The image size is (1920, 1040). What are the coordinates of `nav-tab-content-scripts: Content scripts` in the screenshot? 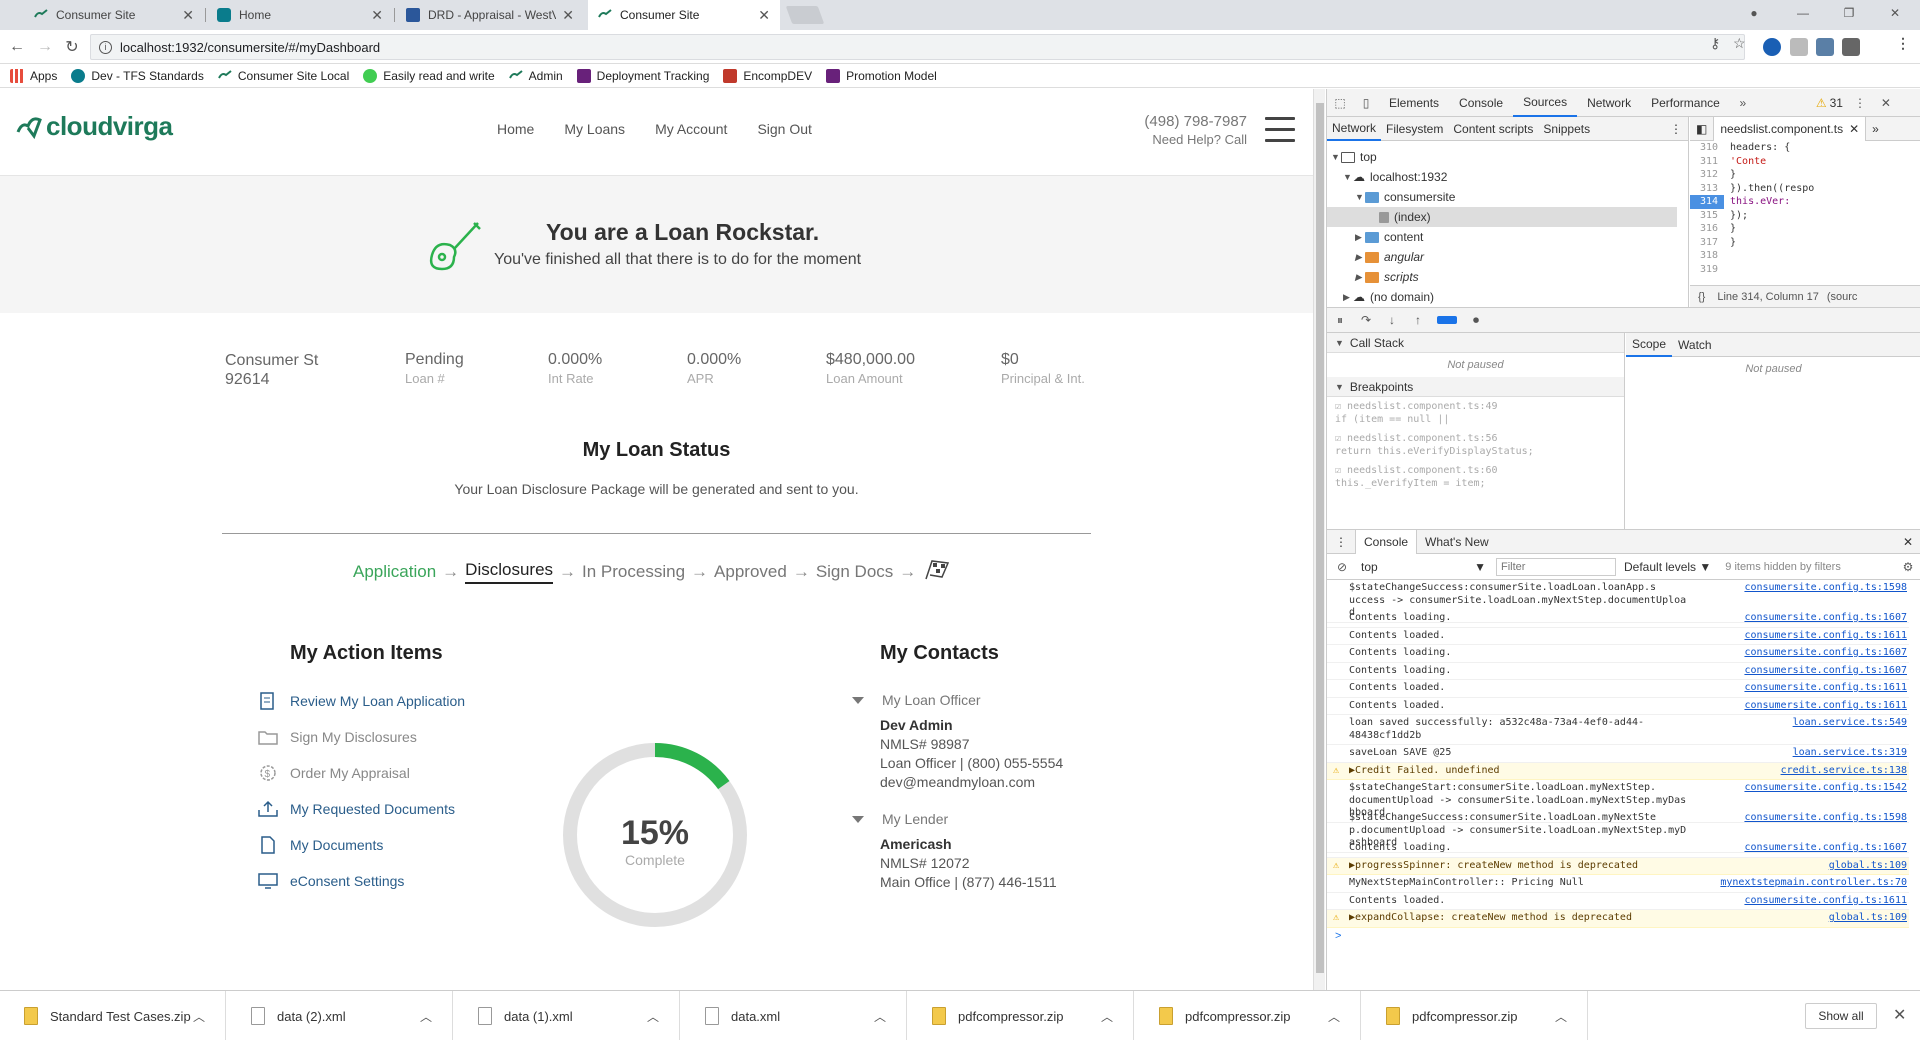 It's located at (1493, 129).